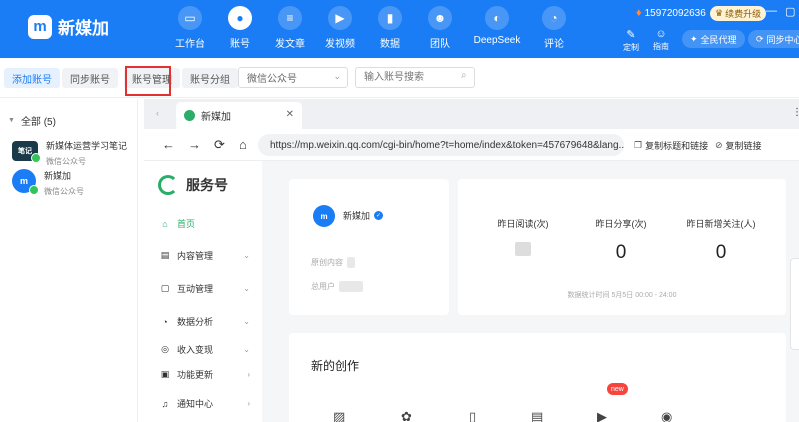 The height and width of the screenshot is (422, 799). What do you see at coordinates (219, 145) in the screenshot?
I see `refresh-icon: ⟳` at bounding box center [219, 145].